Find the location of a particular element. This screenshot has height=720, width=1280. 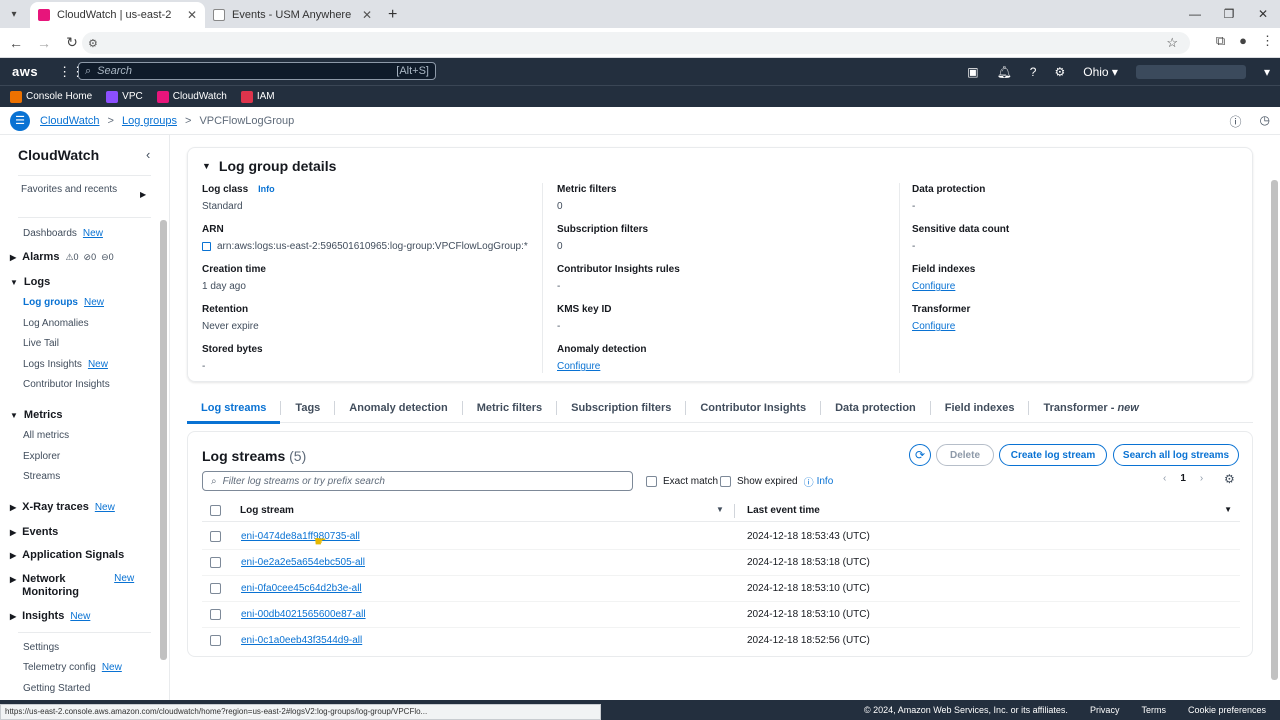

help-icon: ? is located at coordinates (1033, 72).